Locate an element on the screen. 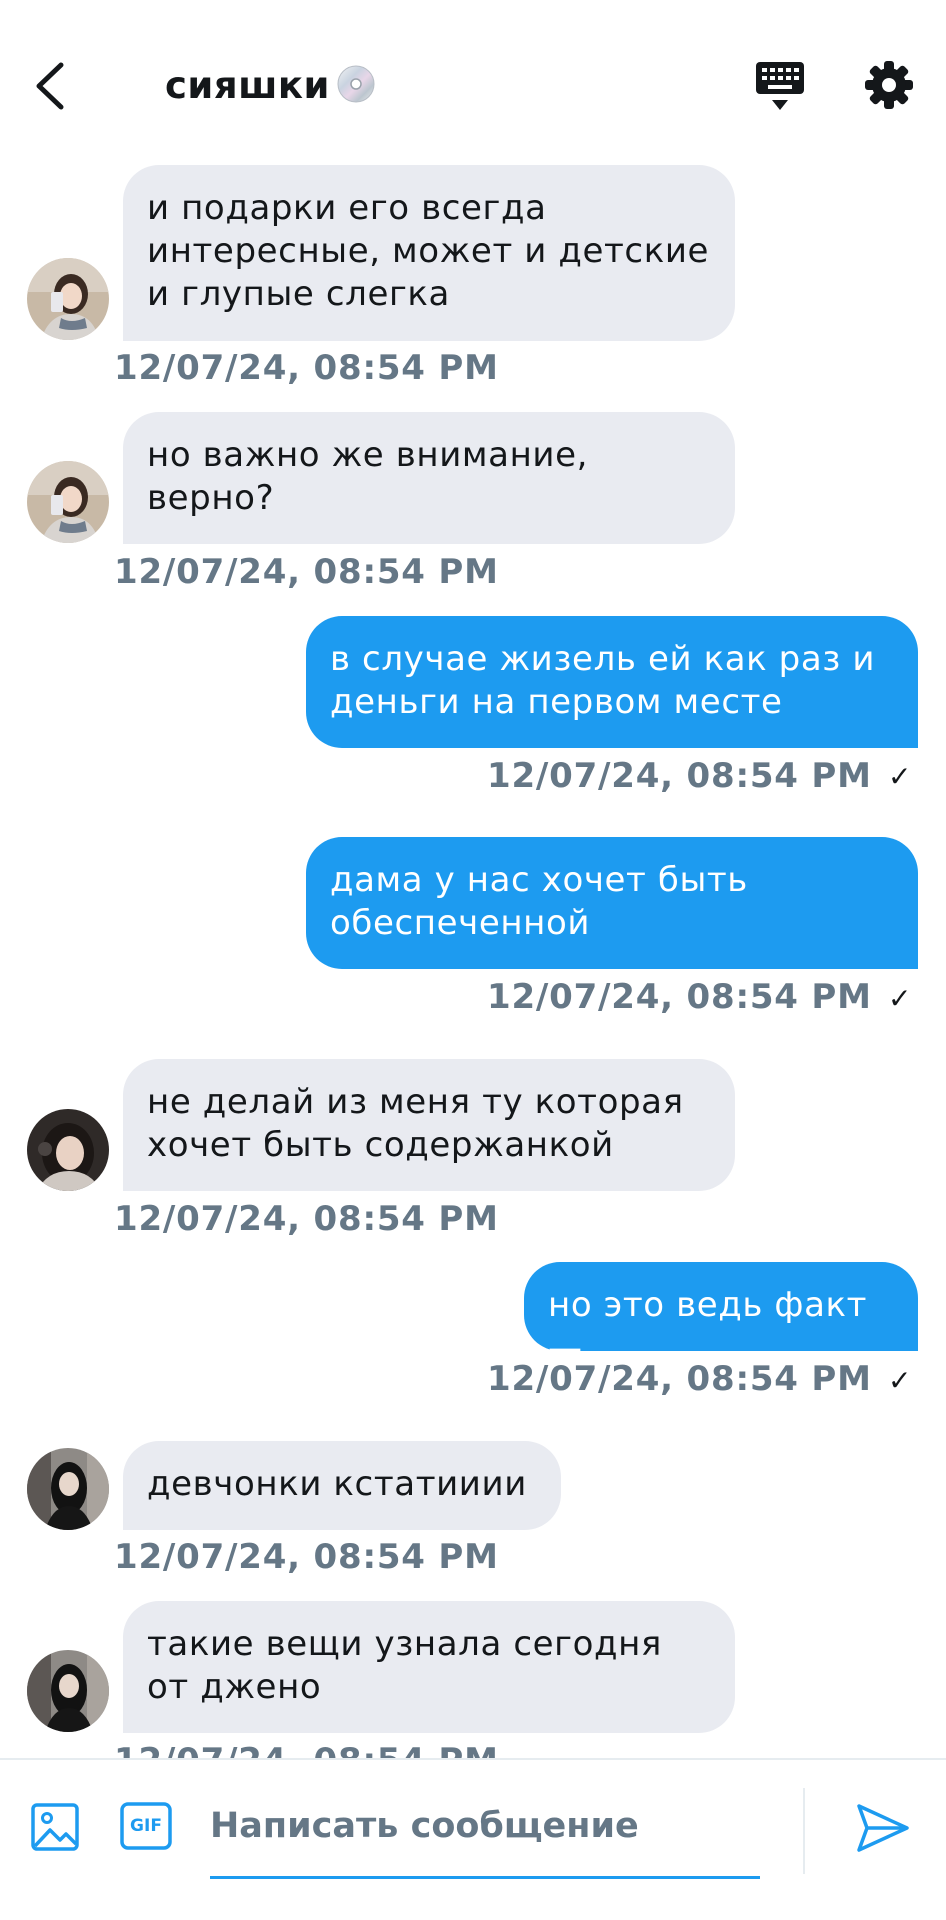 This screenshot has height=1920, width=946. message-input is located at coordinates (485, 1826).